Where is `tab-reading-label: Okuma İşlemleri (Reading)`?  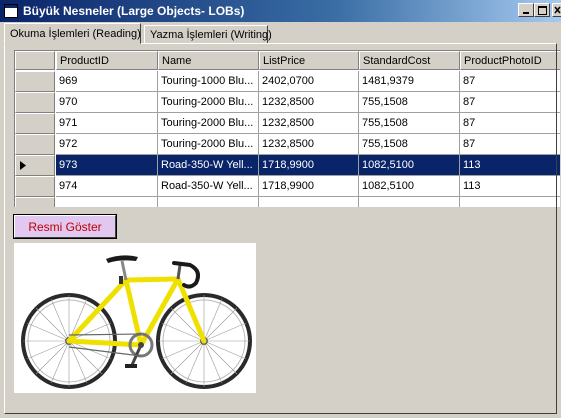 tab-reading-label: Okuma İşlemleri (Reading) is located at coordinates (75, 33).